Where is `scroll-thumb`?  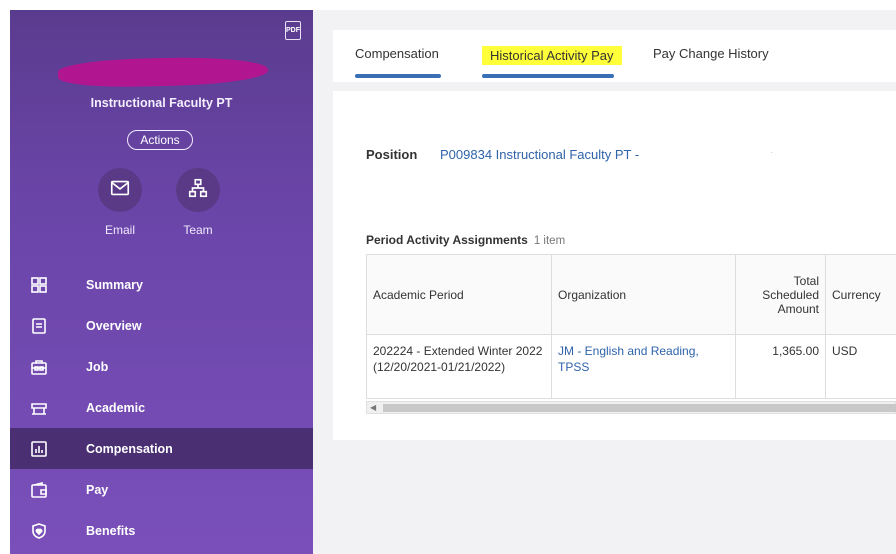
scroll-thumb is located at coordinates (639, 408).